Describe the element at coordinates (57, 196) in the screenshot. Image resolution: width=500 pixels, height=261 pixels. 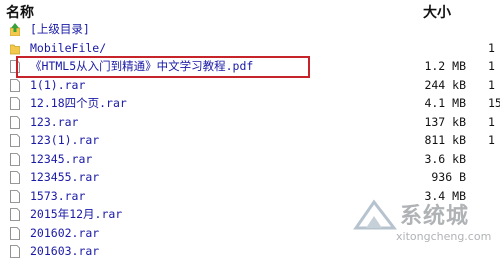
I see `file-link: 1573.rar` at that location.